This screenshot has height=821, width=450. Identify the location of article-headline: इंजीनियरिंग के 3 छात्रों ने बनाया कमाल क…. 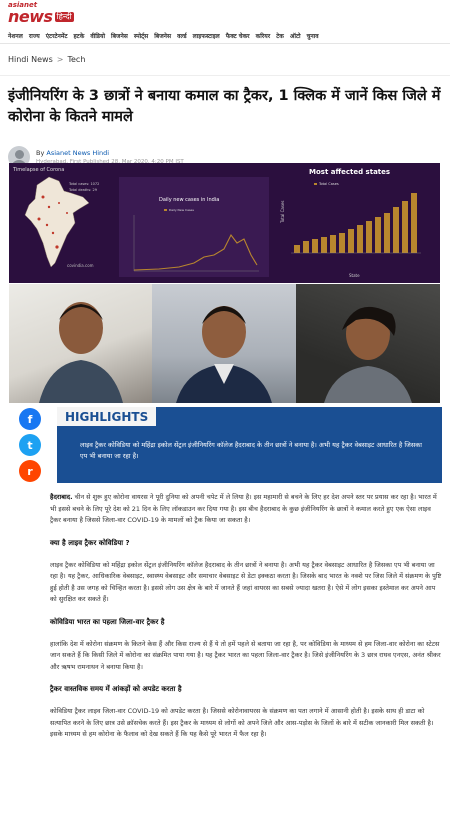
(224, 106).